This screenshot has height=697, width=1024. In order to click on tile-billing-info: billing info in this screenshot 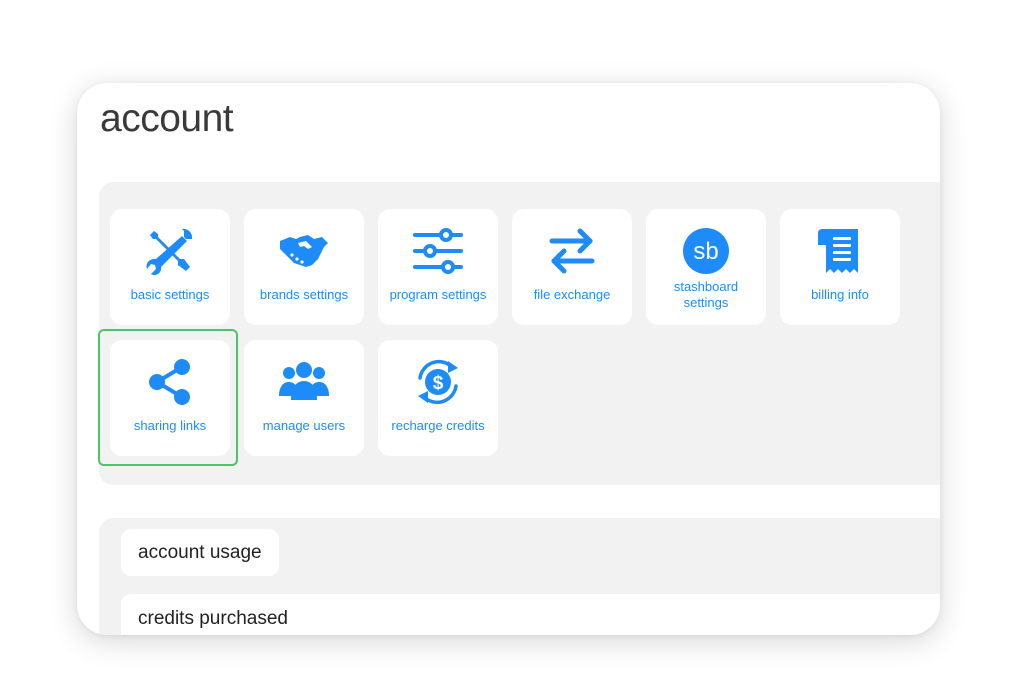, I will do `click(840, 267)`.